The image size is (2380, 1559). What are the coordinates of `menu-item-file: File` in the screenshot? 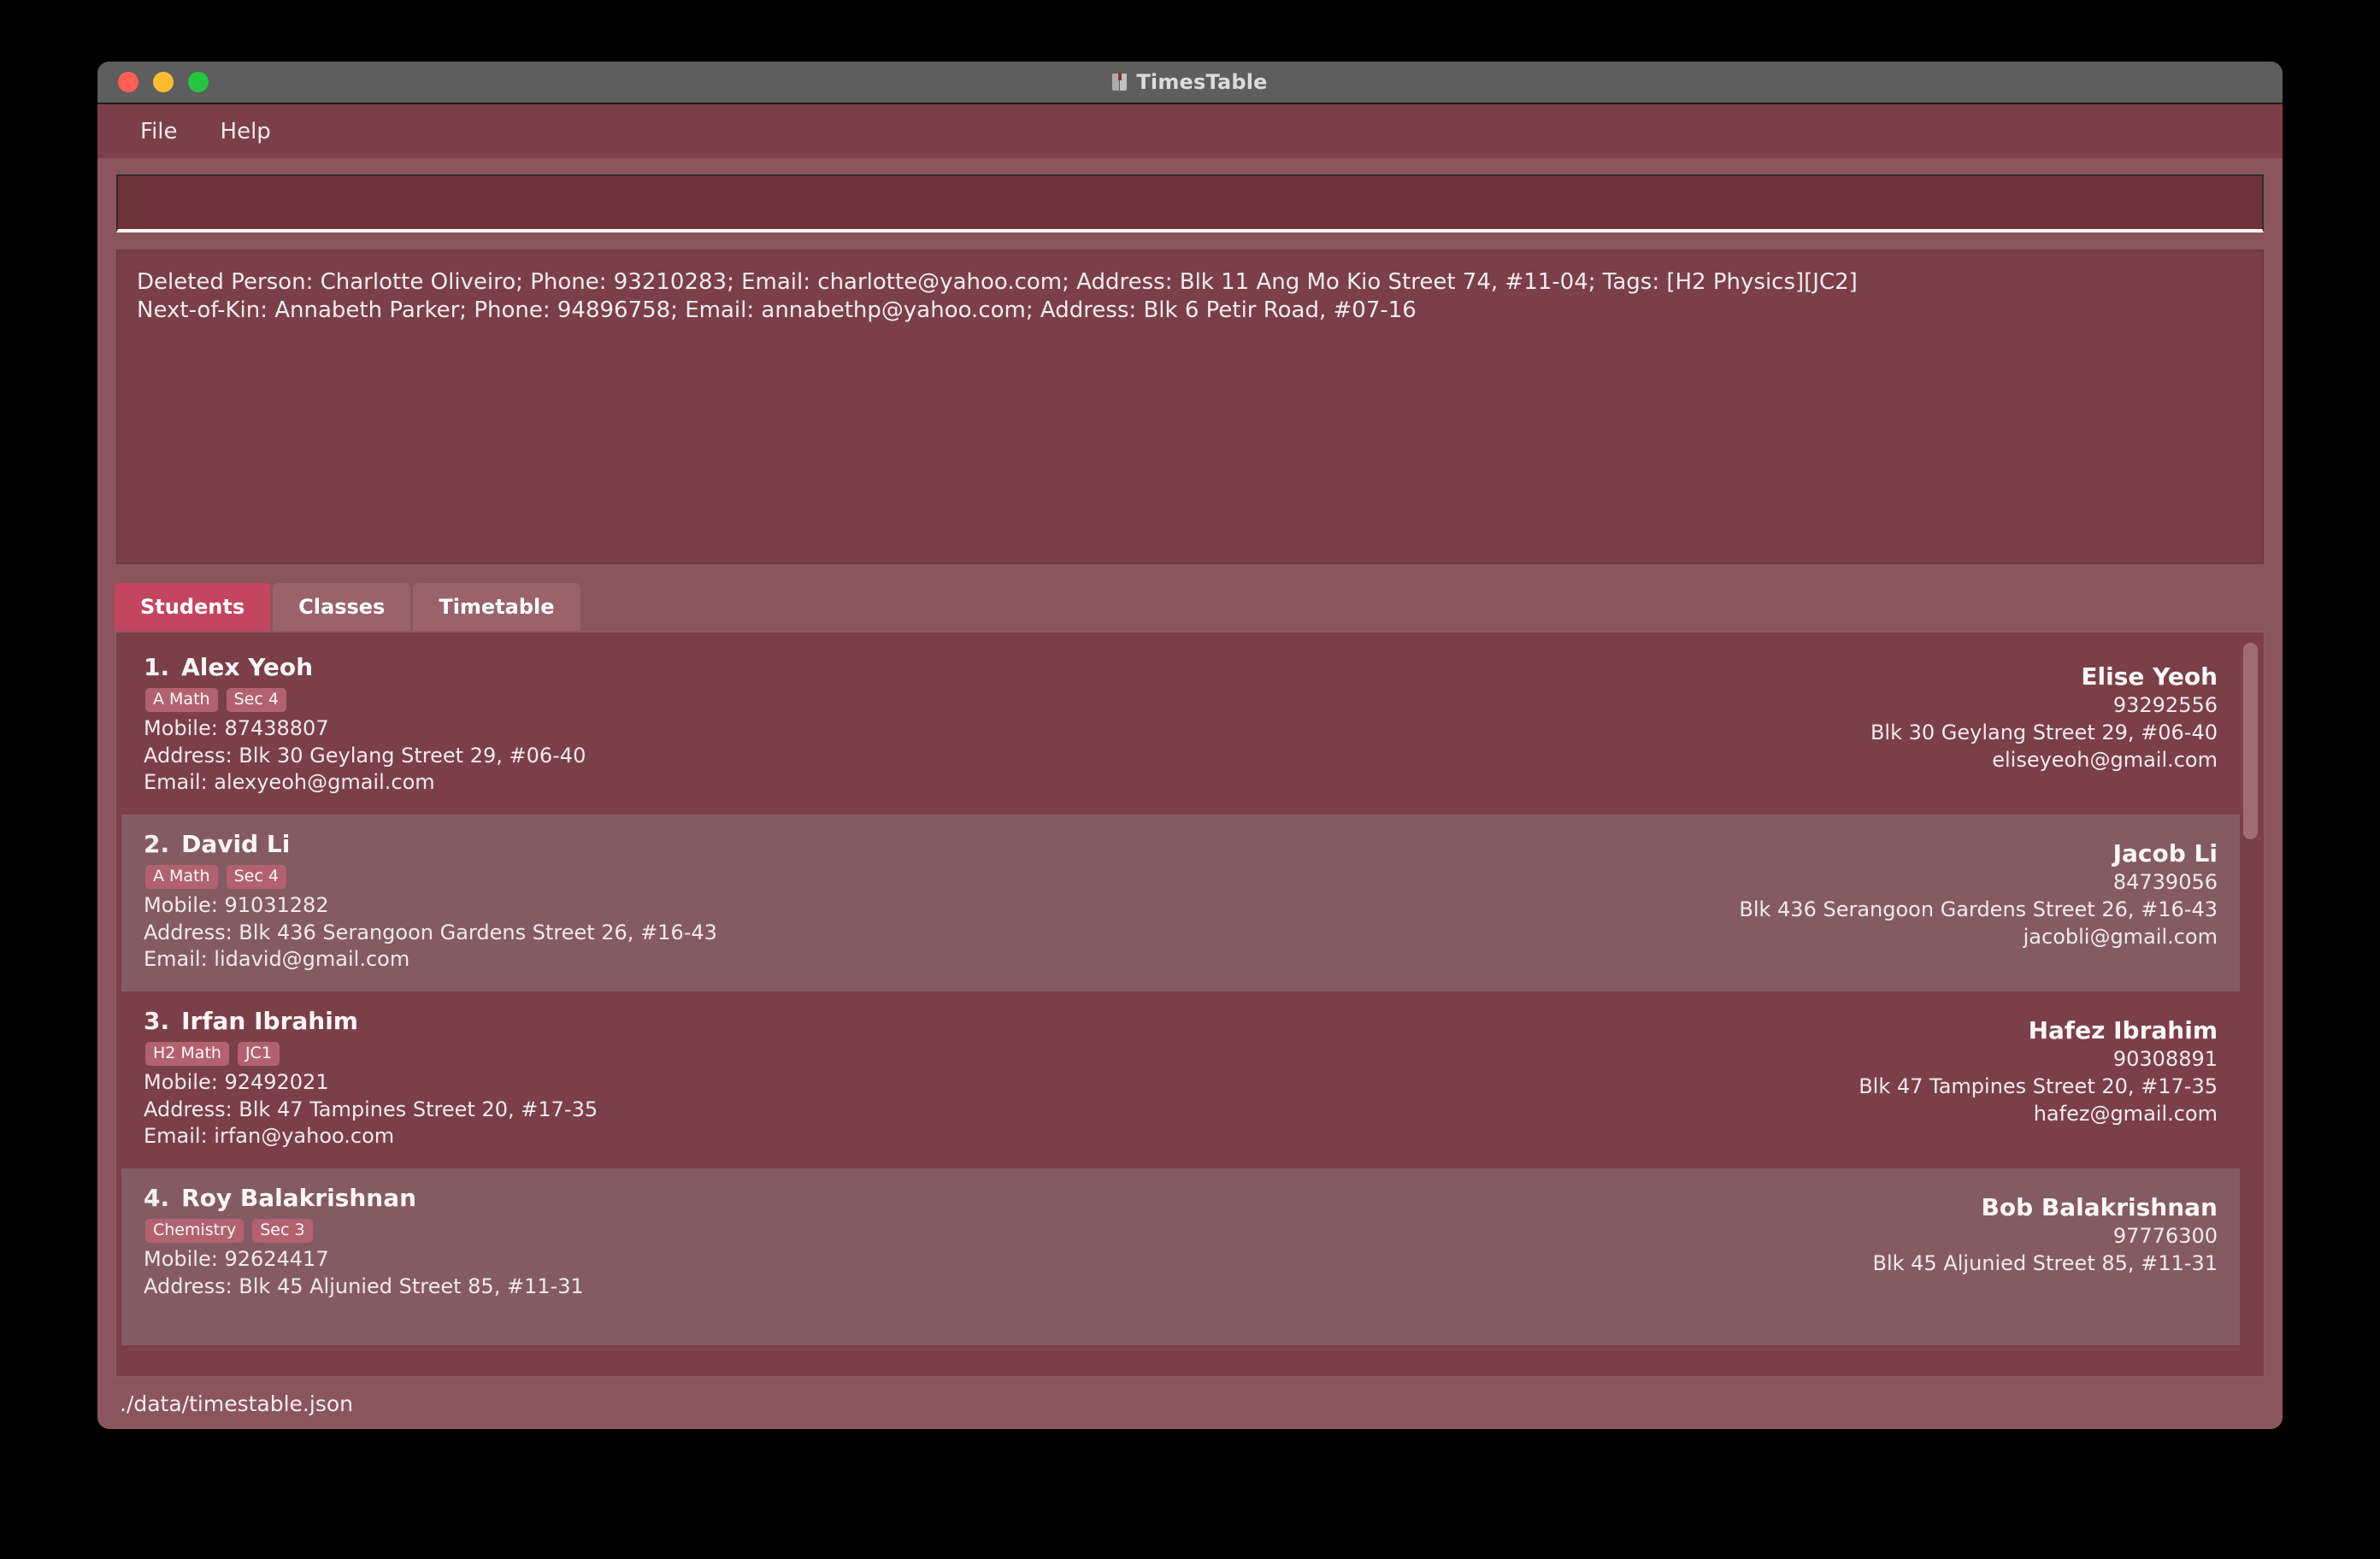 It's located at (159, 132).